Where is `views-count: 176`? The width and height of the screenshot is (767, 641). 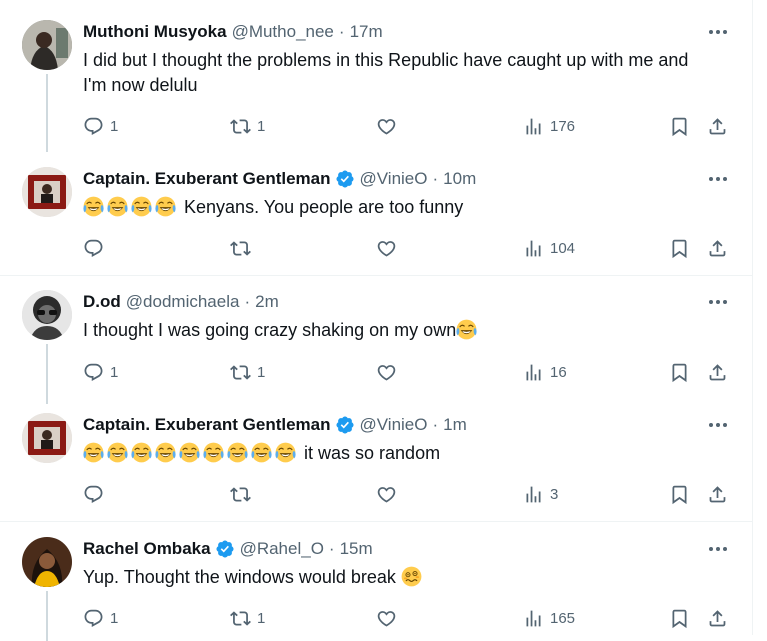 views-count: 176 is located at coordinates (563, 126).